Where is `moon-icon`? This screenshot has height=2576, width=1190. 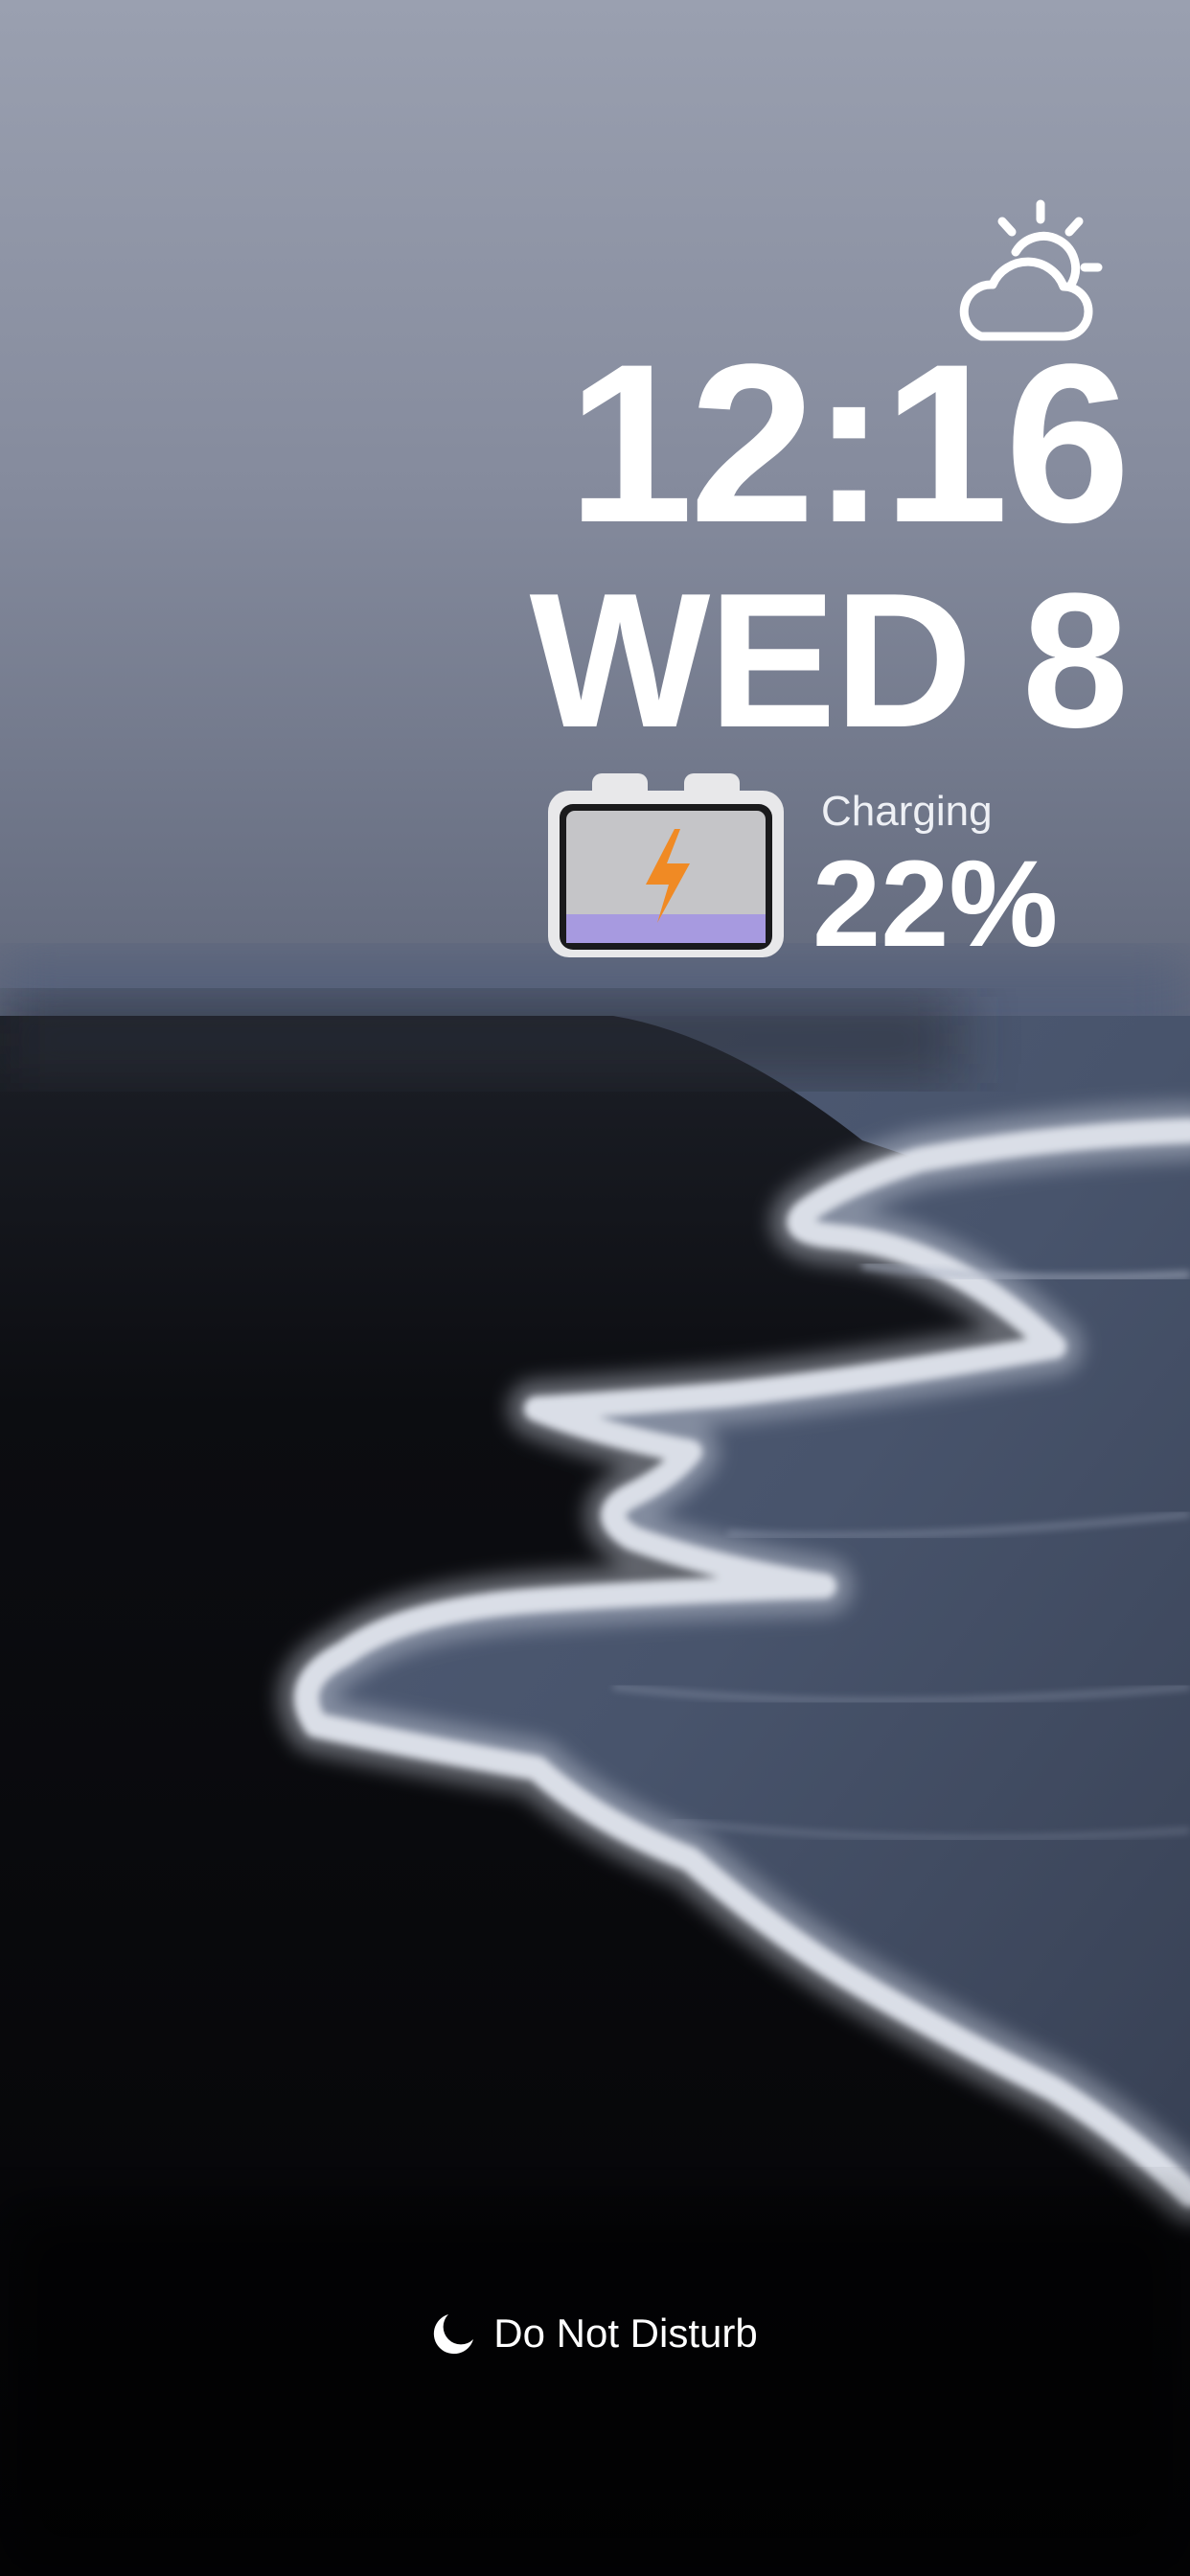 moon-icon is located at coordinates (454, 2334).